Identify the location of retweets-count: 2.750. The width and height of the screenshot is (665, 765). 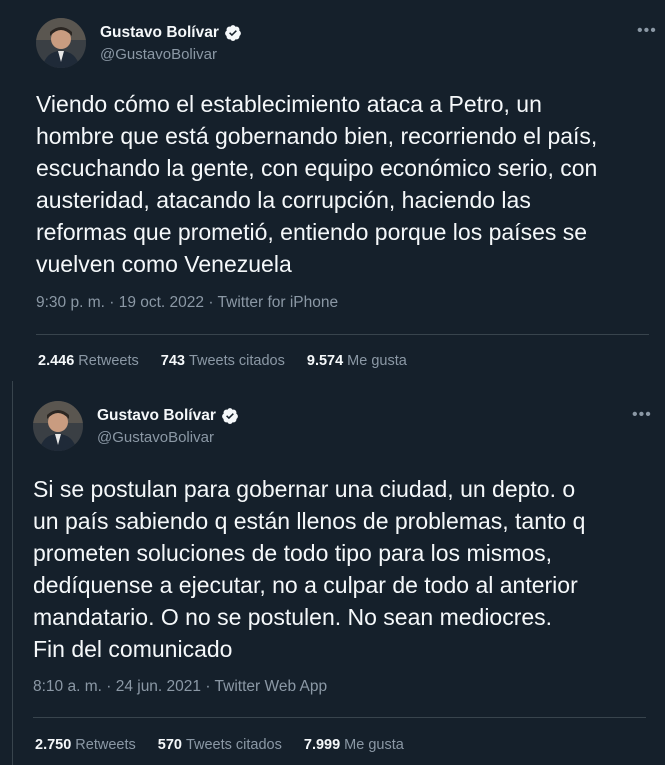
(53, 745).